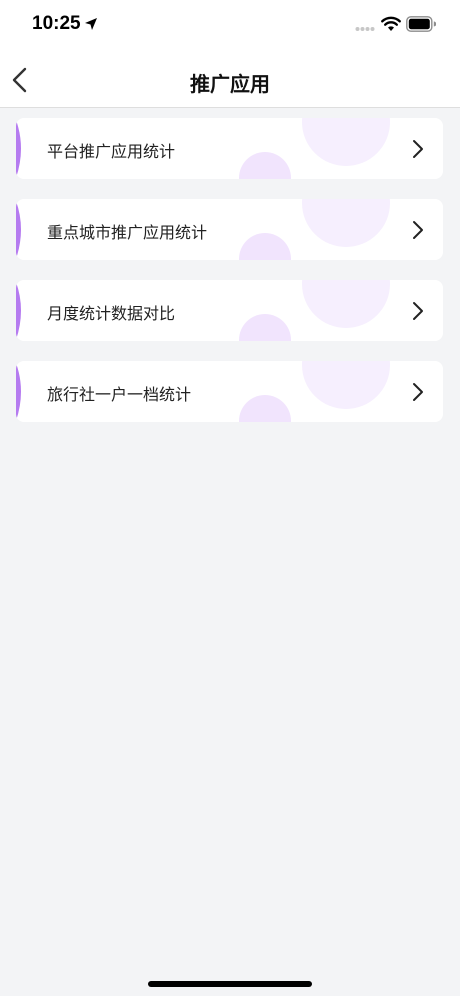 The image size is (460, 996). Describe the element at coordinates (365, 29) in the screenshot. I see `signal-dots-icon` at that location.